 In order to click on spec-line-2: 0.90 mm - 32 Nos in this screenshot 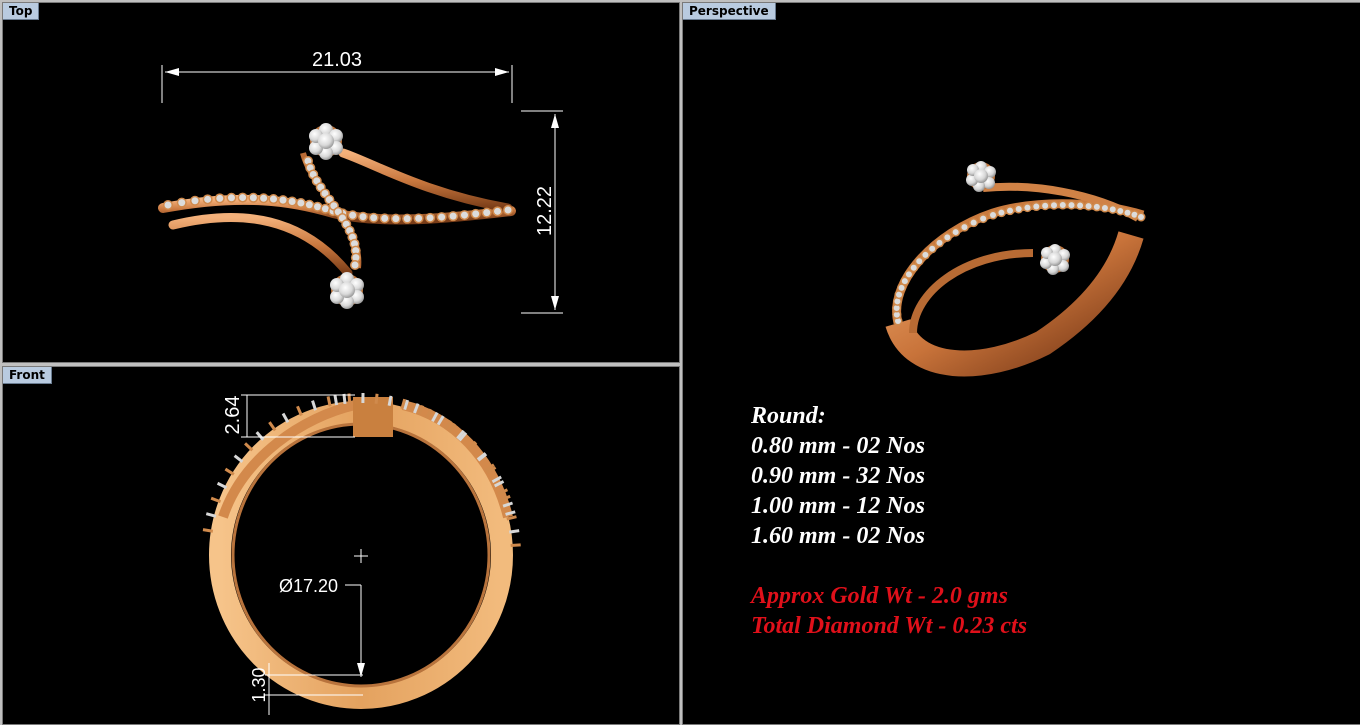, I will do `click(838, 476)`.